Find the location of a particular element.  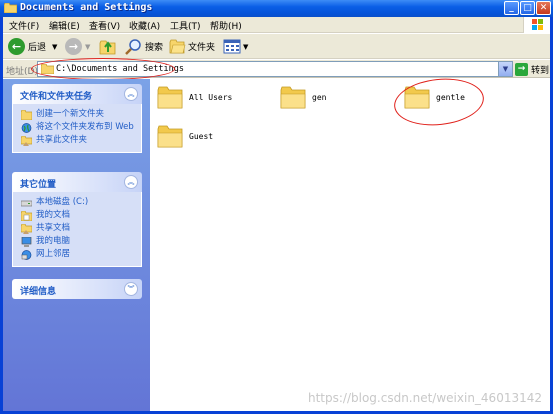

search-label: 搜索 is located at coordinates (154, 48).